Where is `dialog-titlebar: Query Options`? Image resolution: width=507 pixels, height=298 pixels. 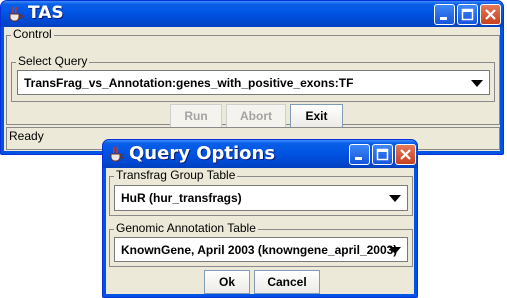
dialog-titlebar: Query Options is located at coordinates (260, 154).